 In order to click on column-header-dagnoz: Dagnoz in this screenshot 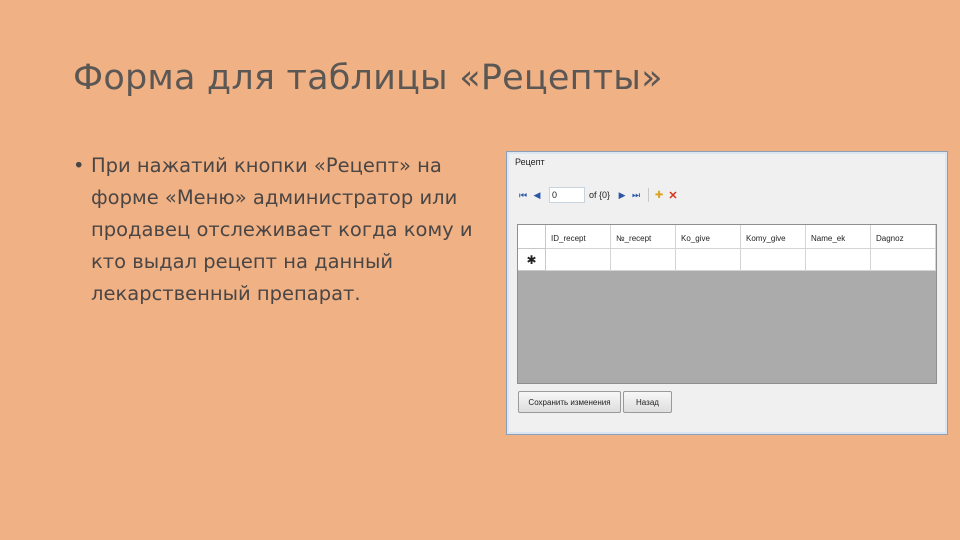, I will do `click(903, 237)`.